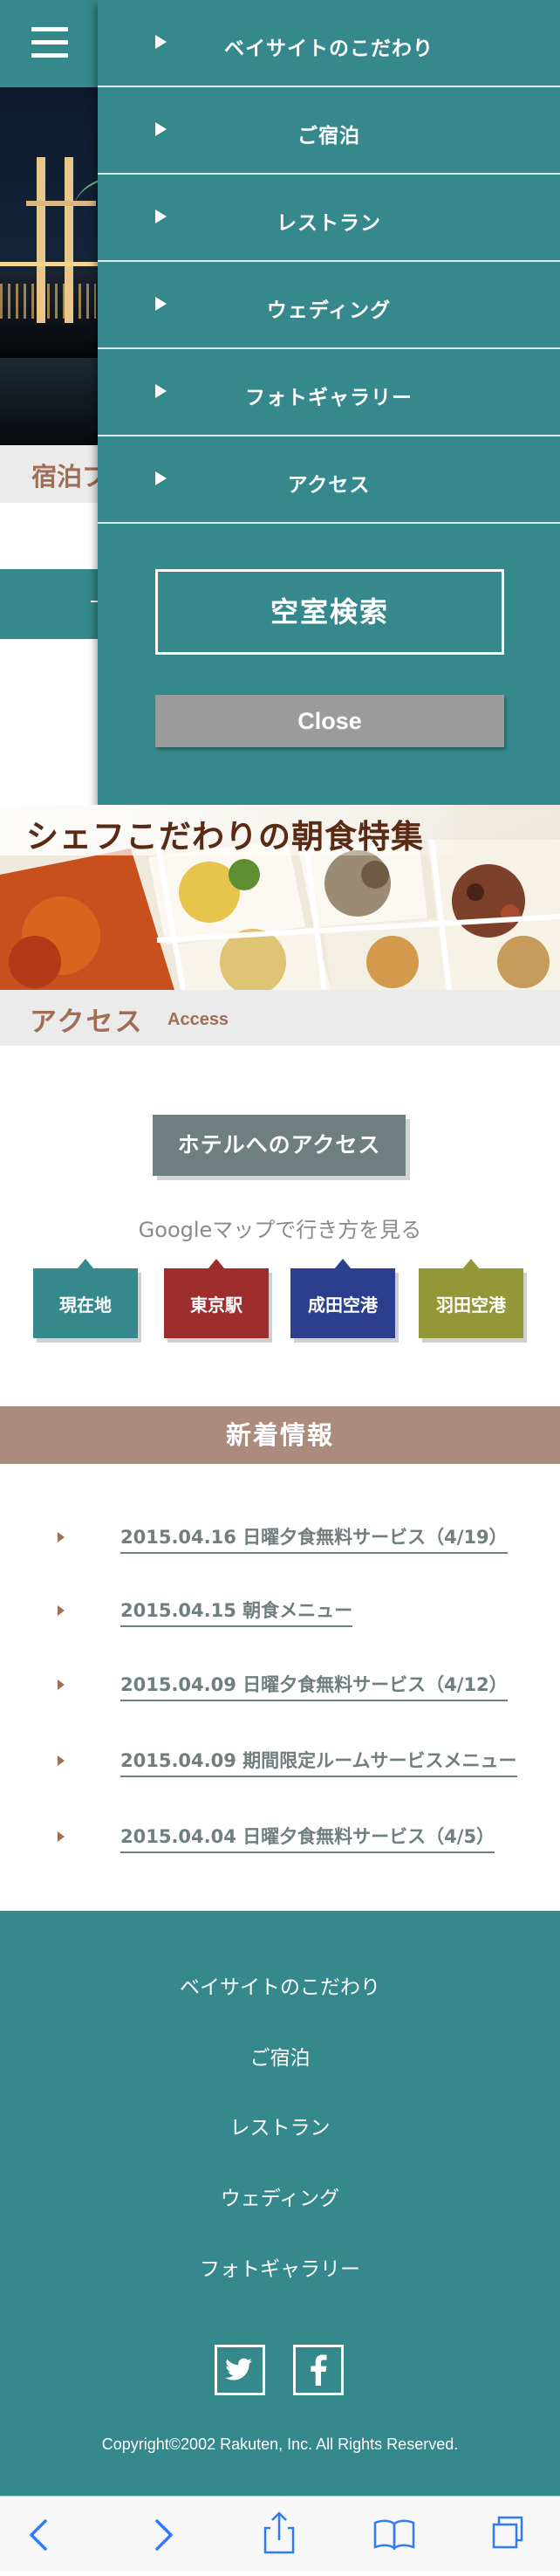 The image size is (560, 2576). I want to click on menu-item-restaurant: レストラン, so click(329, 219).